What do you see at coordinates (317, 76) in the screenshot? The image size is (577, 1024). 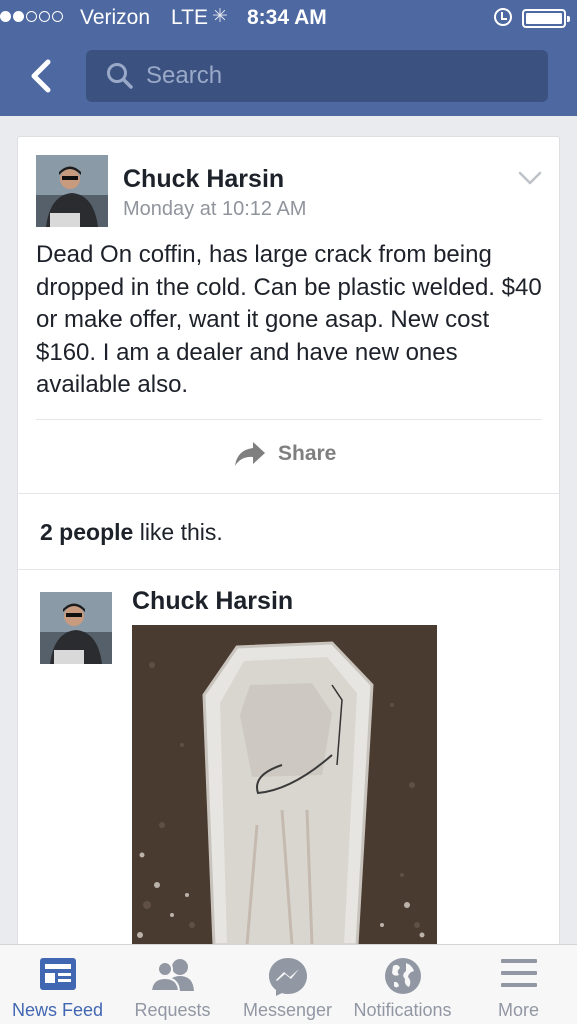 I see `search-input: Search` at bounding box center [317, 76].